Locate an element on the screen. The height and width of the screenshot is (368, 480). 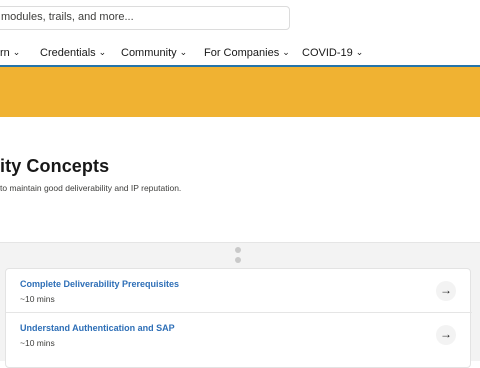
unit-title-link: Complete Deliverability Prerequisites is located at coordinates (99, 284).